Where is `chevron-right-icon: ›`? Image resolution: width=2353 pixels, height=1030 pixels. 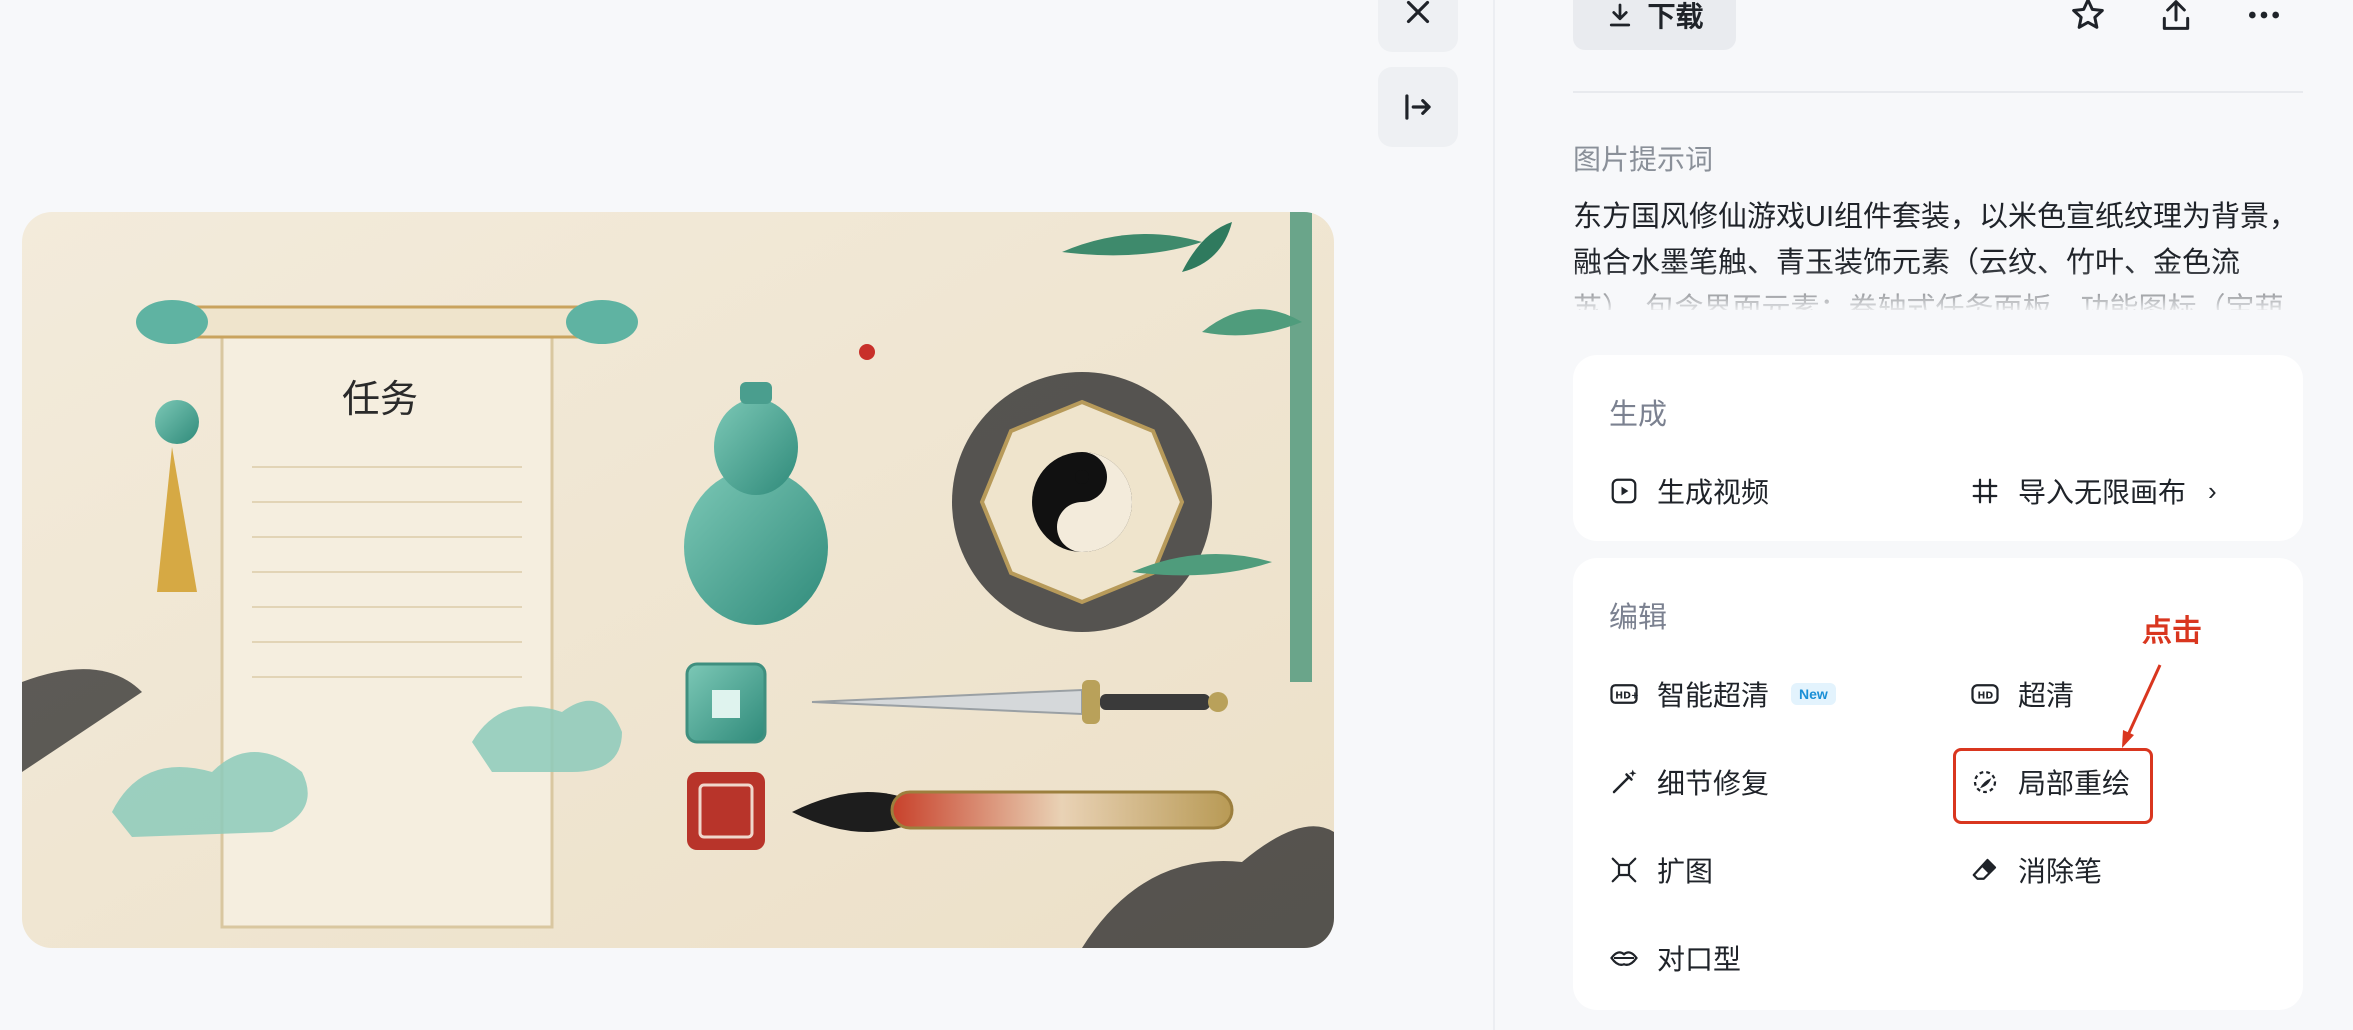 chevron-right-icon: › is located at coordinates (2212, 490).